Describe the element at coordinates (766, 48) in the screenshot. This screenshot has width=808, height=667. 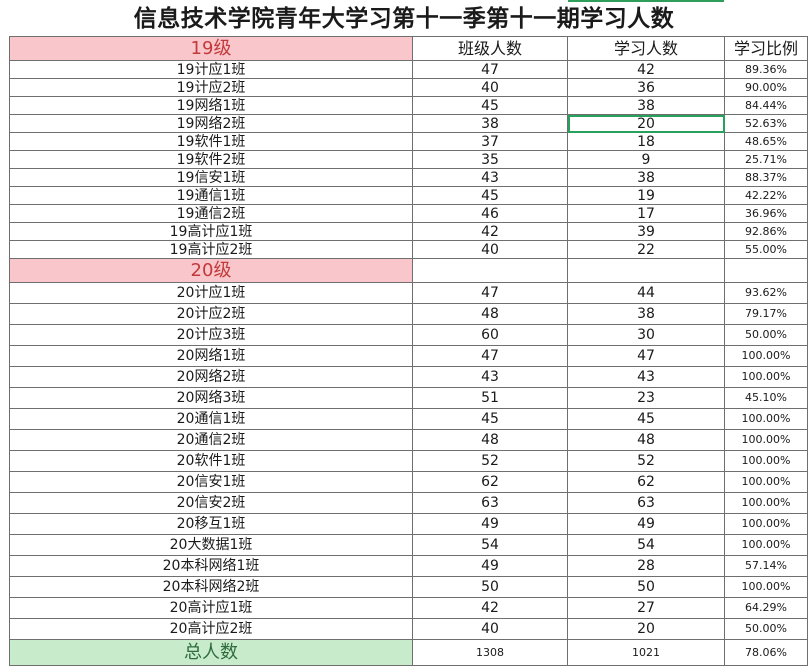
I see `study-ratio-header: 学习比例` at that location.